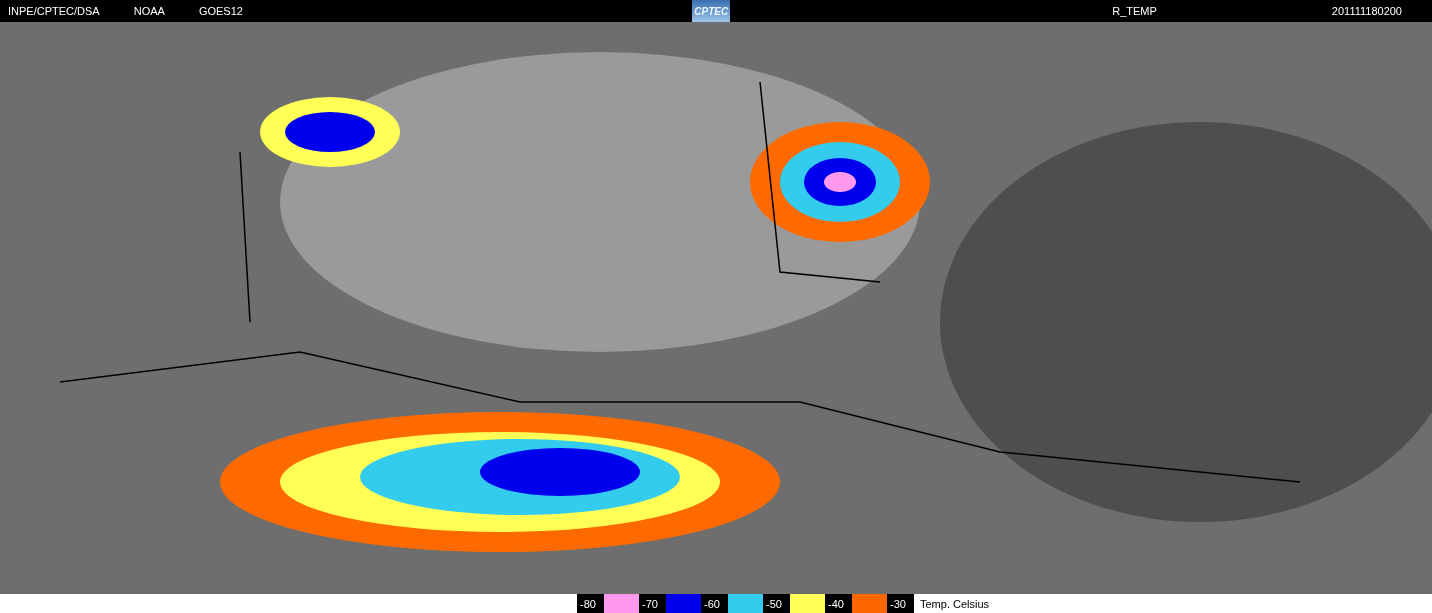  What do you see at coordinates (220, 11) in the screenshot?
I see `header-label: GOES12` at bounding box center [220, 11].